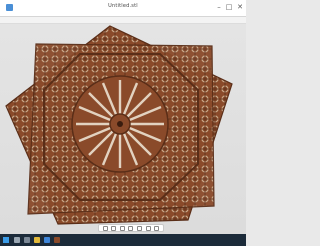  What do you see at coordinates (157, 228) in the screenshot?
I see `settings-icon` at bounding box center [157, 228].